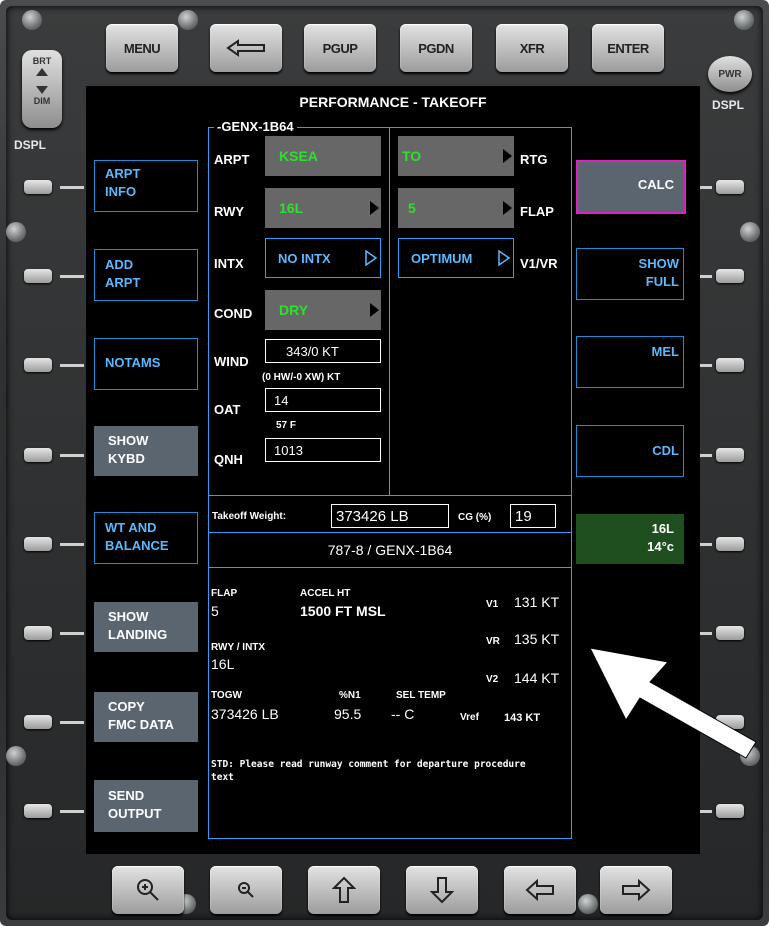 This screenshot has height=926, width=769. What do you see at coordinates (507, 208) in the screenshot?
I see `triangle-right-icon` at bounding box center [507, 208].